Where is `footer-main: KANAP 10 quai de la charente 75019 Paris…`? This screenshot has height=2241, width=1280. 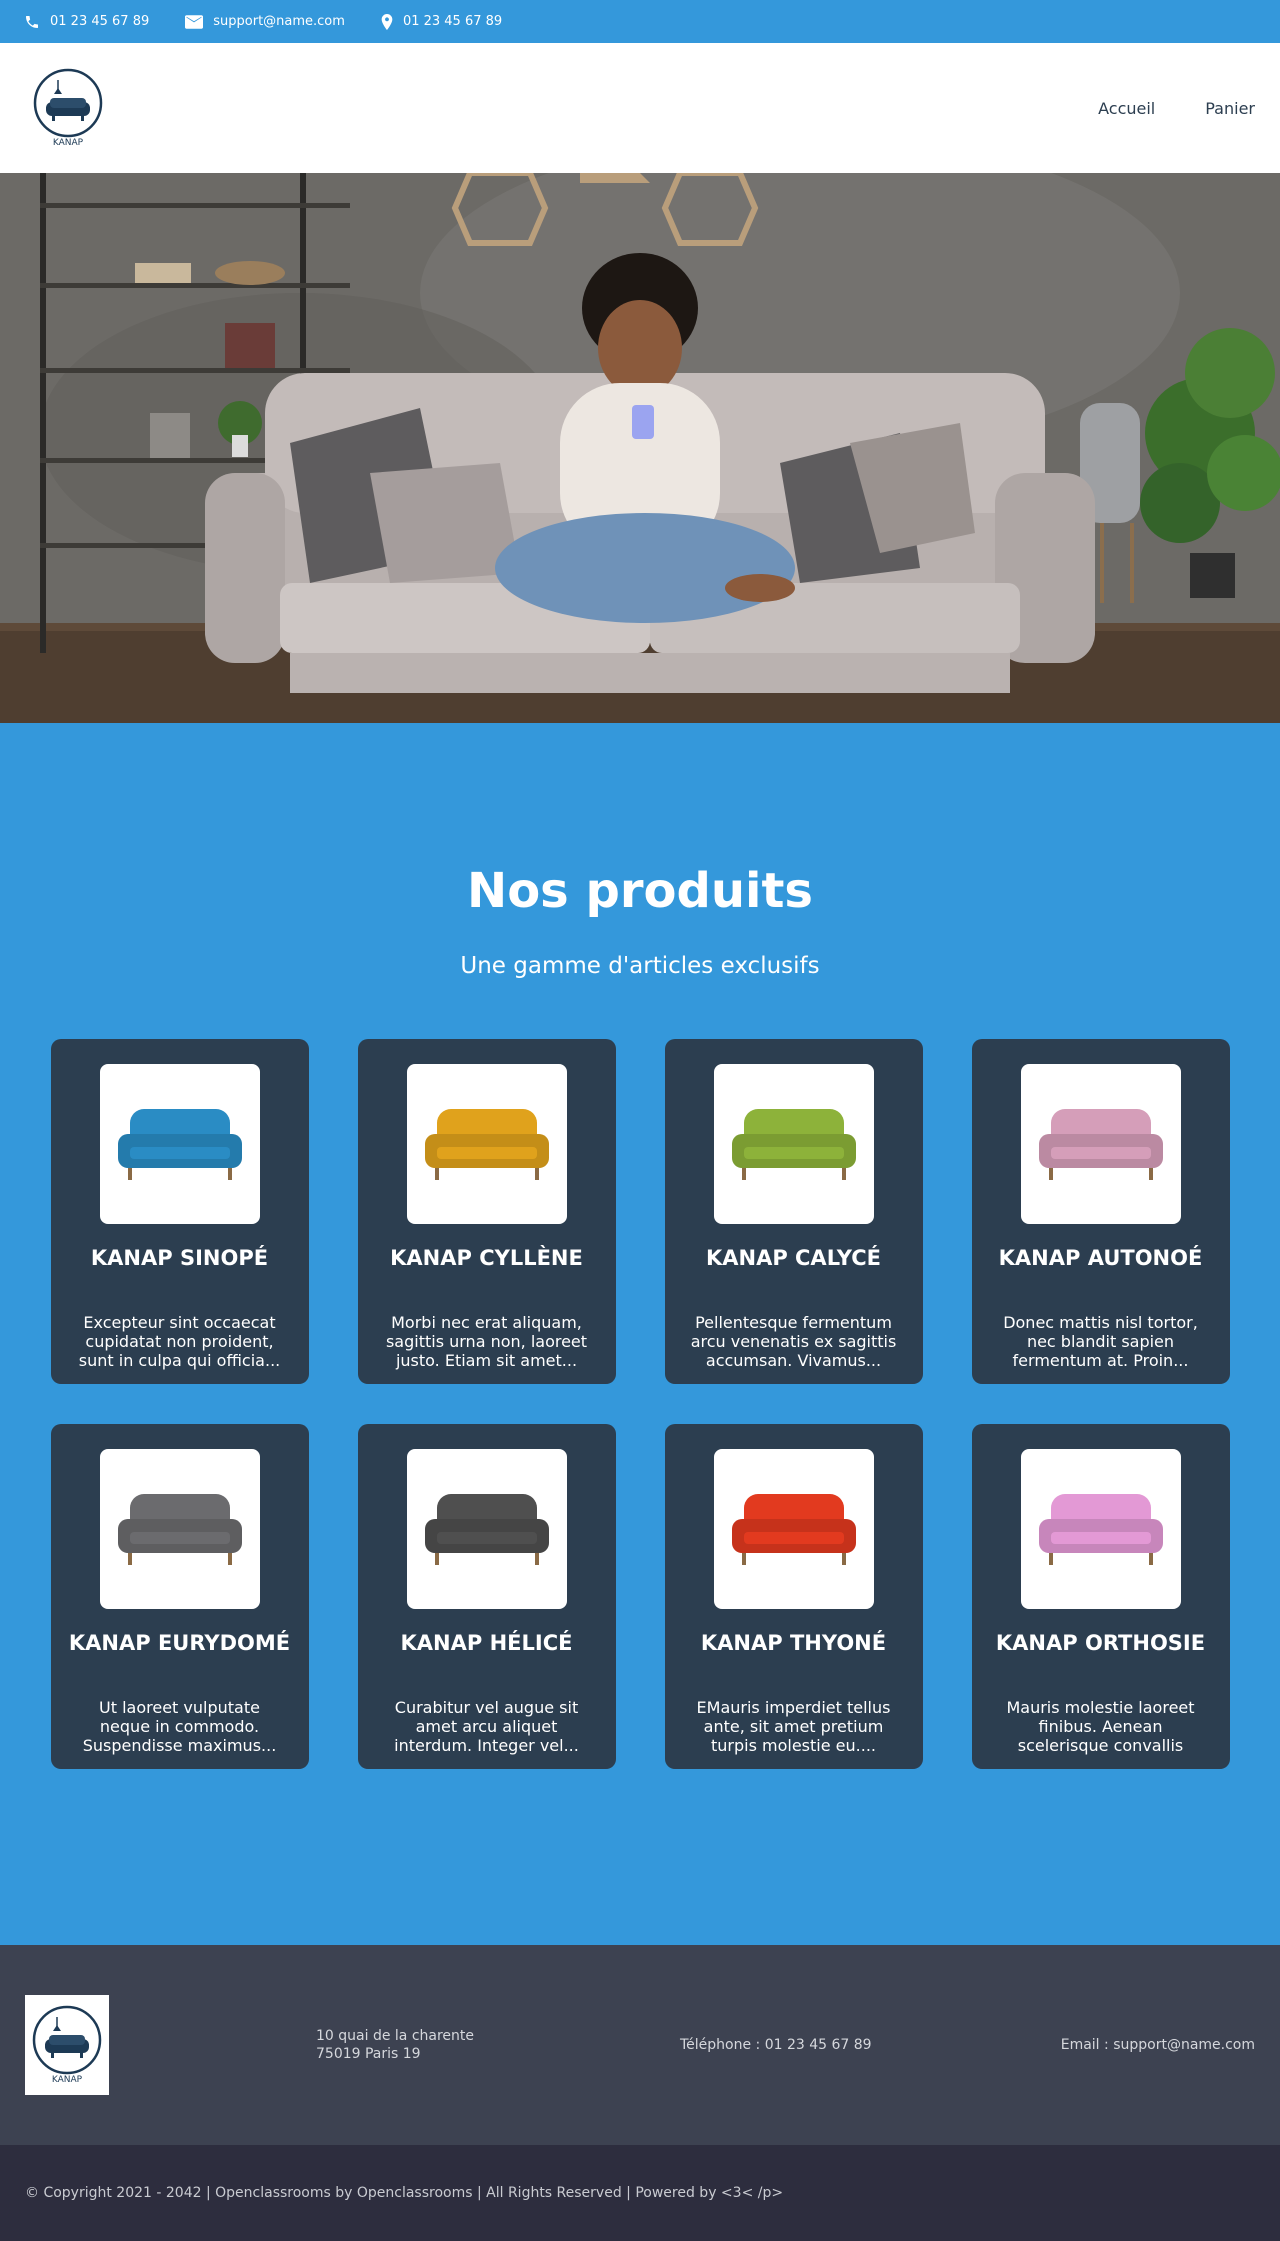
footer-main: KANAP 10 quai de la charente 75019 Paris… is located at coordinates (640, 2045).